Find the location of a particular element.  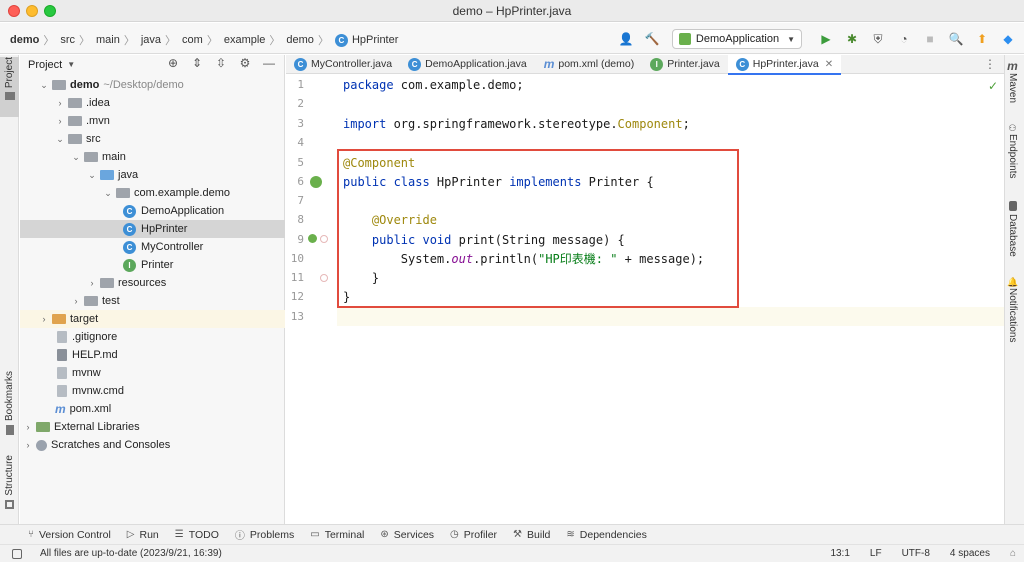

maven-tool-tab: m Maven is located at coordinates (1012, 81).